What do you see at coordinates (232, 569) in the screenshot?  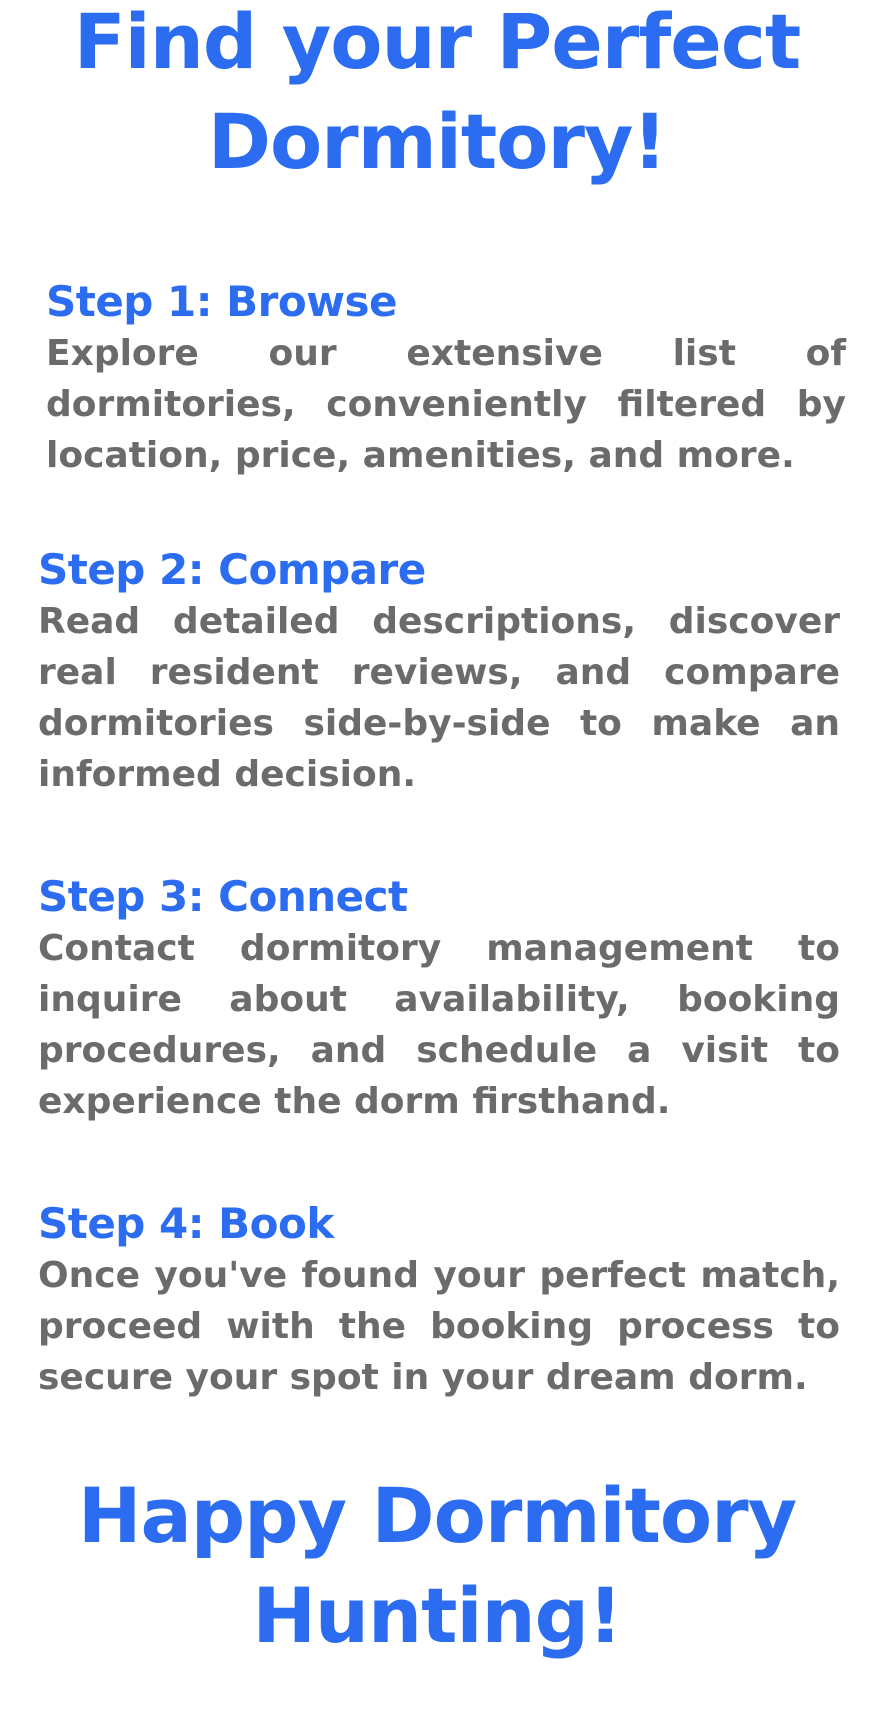 I see `step-compare-title: Step 2: Compare` at bounding box center [232, 569].